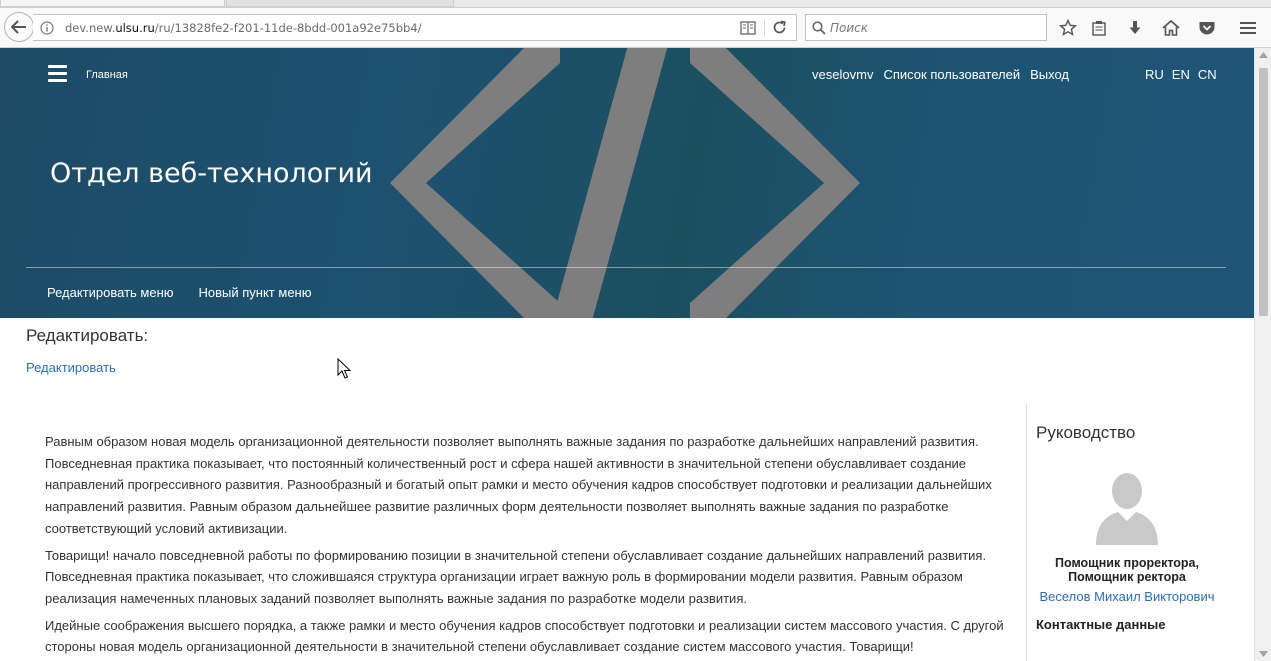  What do you see at coordinates (849, 27) in the screenshot?
I see `search-placeholder: Поиск` at bounding box center [849, 27].